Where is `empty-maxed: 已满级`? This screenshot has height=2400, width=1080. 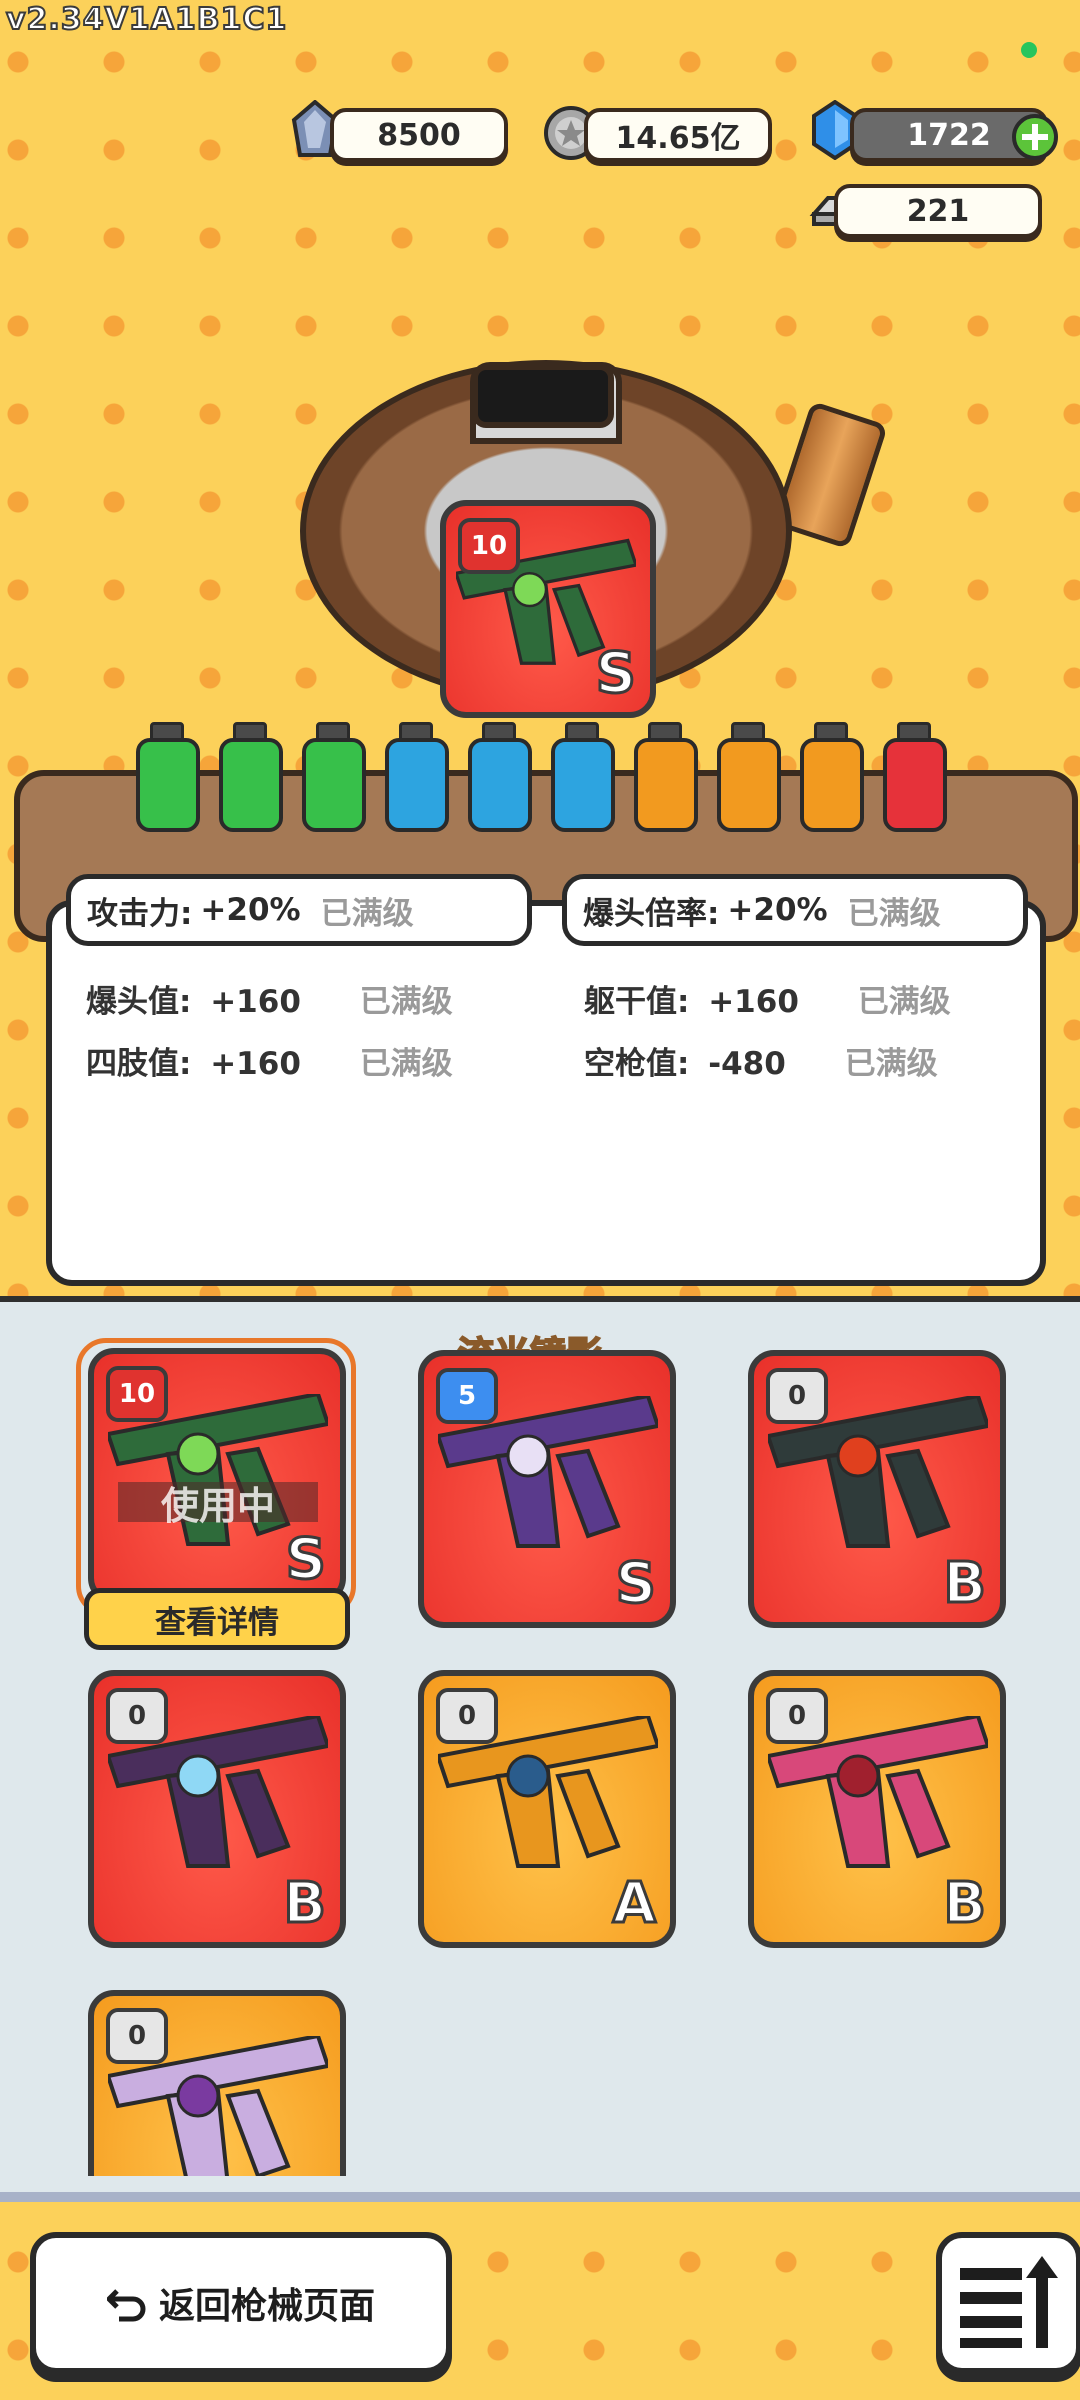 empty-maxed: 已满级 is located at coordinates (891, 1064).